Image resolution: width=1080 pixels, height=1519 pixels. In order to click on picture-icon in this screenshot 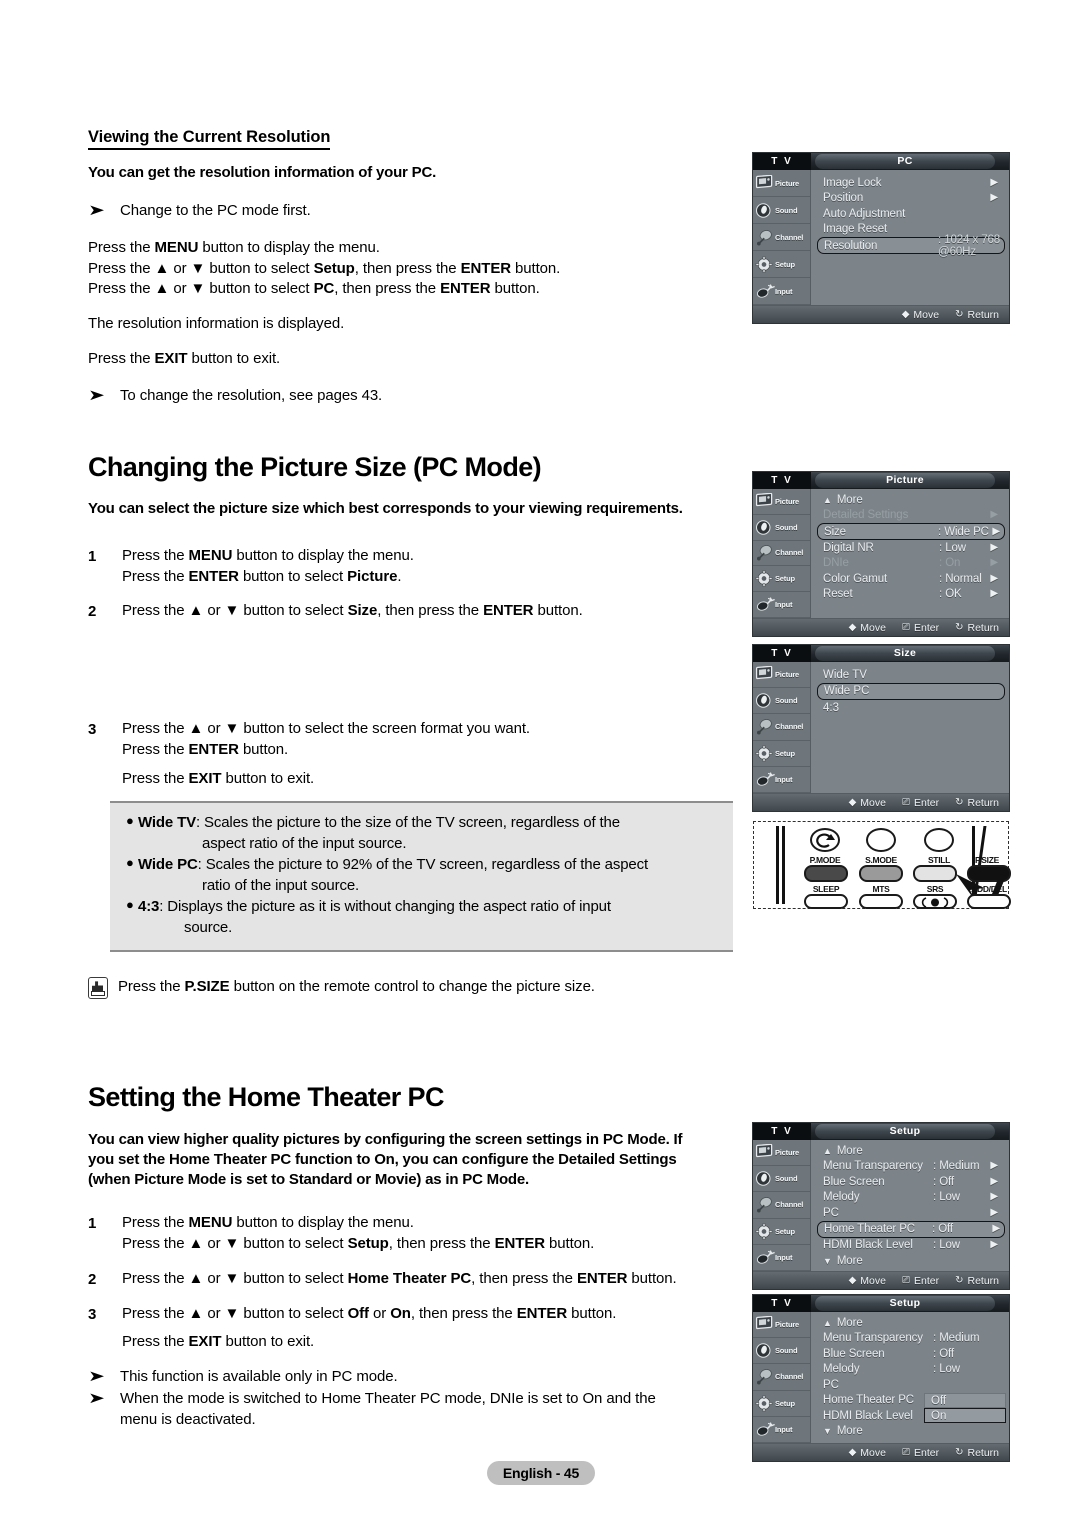, I will do `click(764, 674)`.